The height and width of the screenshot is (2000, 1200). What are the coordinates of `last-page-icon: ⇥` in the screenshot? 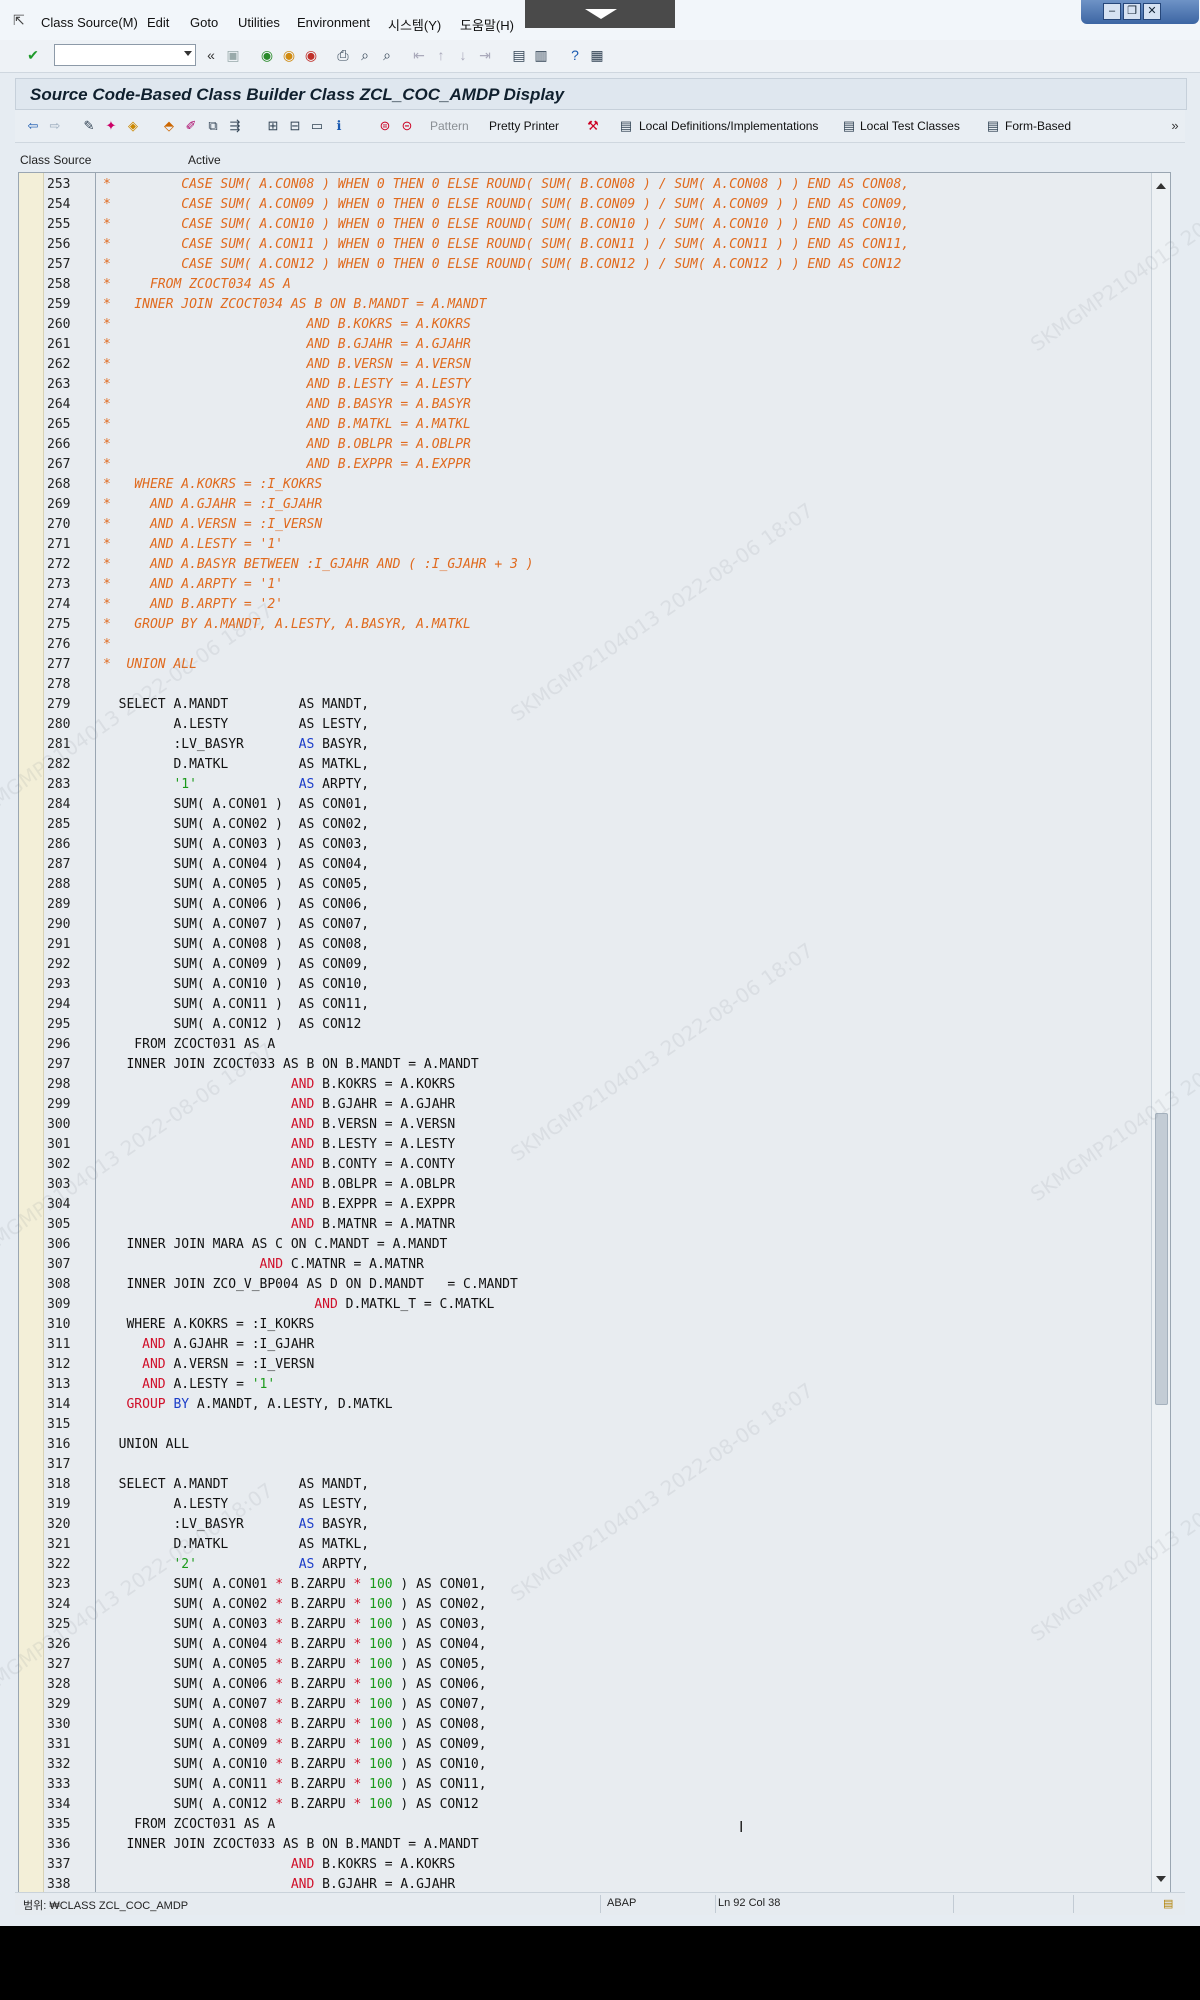 It's located at (485, 55).